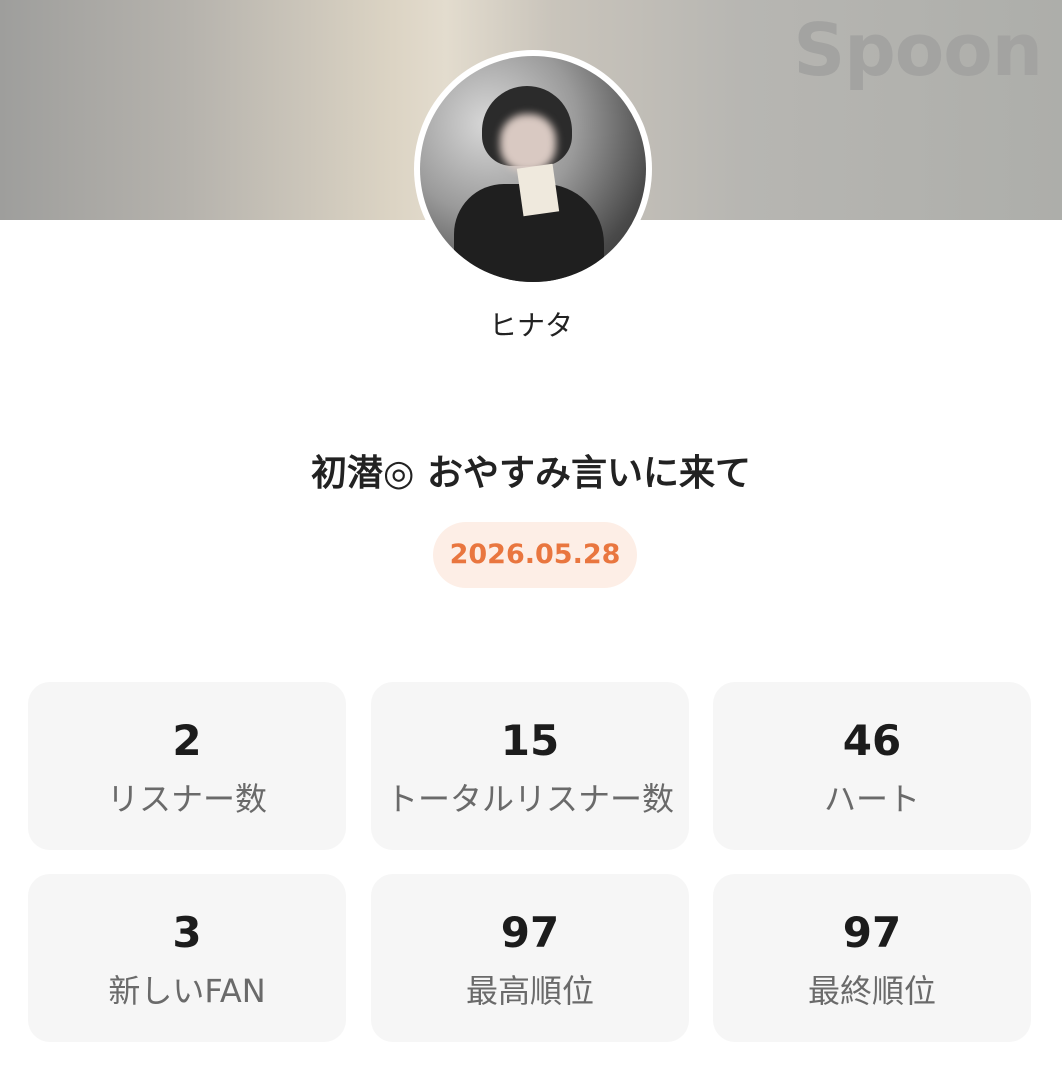  I want to click on avatar-book-shape, so click(538, 190).